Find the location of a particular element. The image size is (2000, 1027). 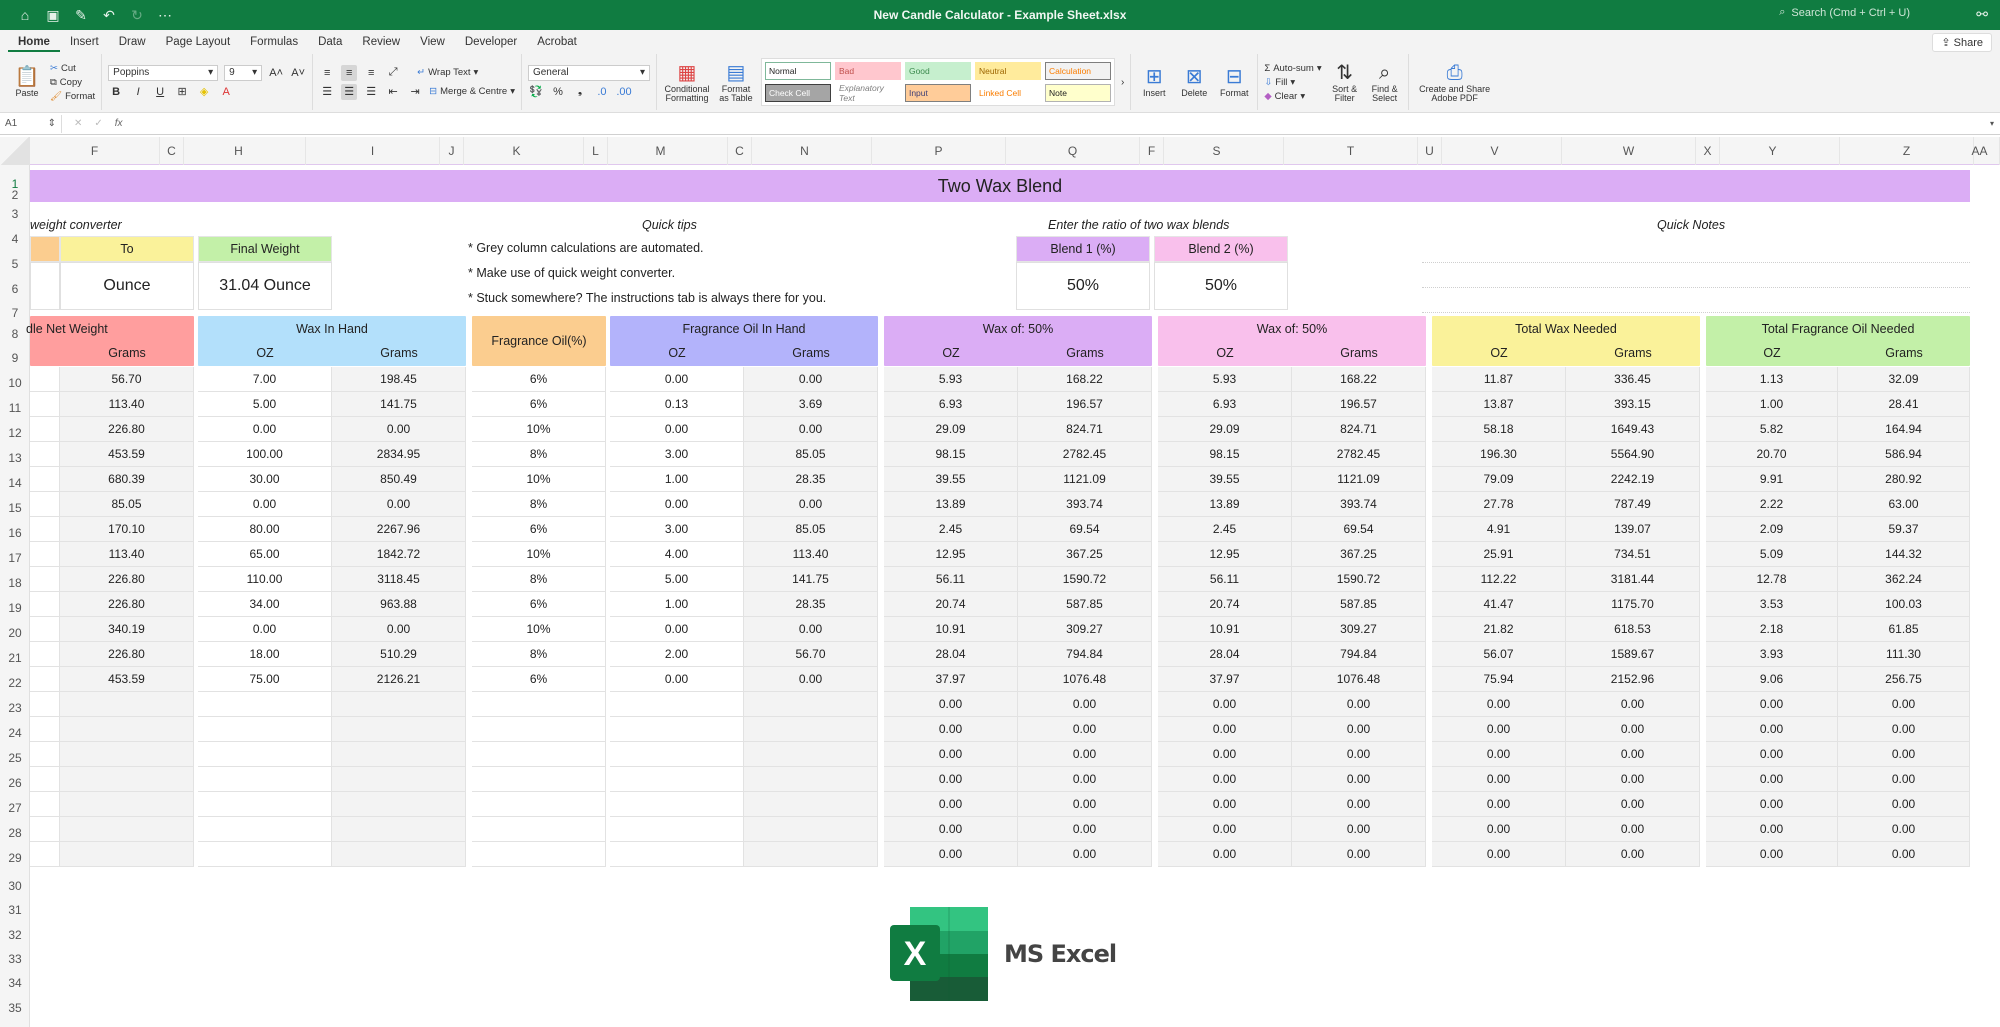

copy-button: ⧉ Copy is located at coordinates (72, 82).